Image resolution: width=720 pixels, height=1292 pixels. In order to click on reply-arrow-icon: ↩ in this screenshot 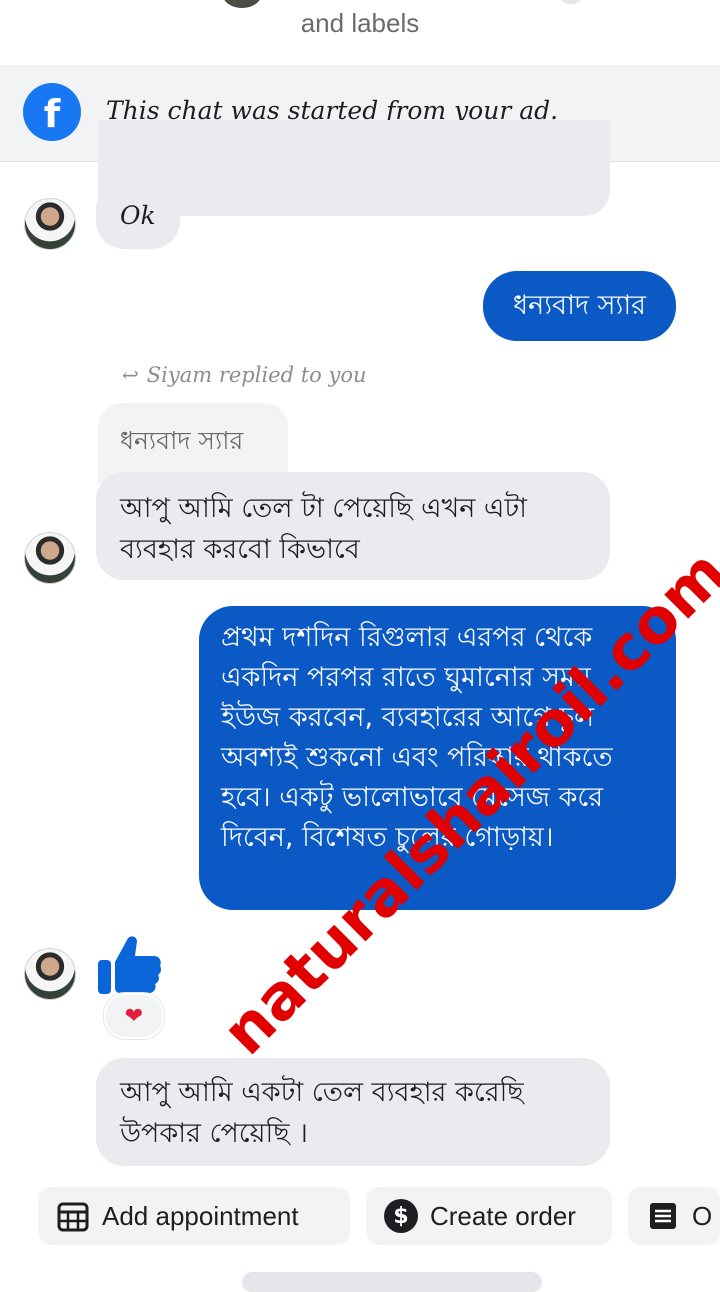, I will do `click(130, 375)`.